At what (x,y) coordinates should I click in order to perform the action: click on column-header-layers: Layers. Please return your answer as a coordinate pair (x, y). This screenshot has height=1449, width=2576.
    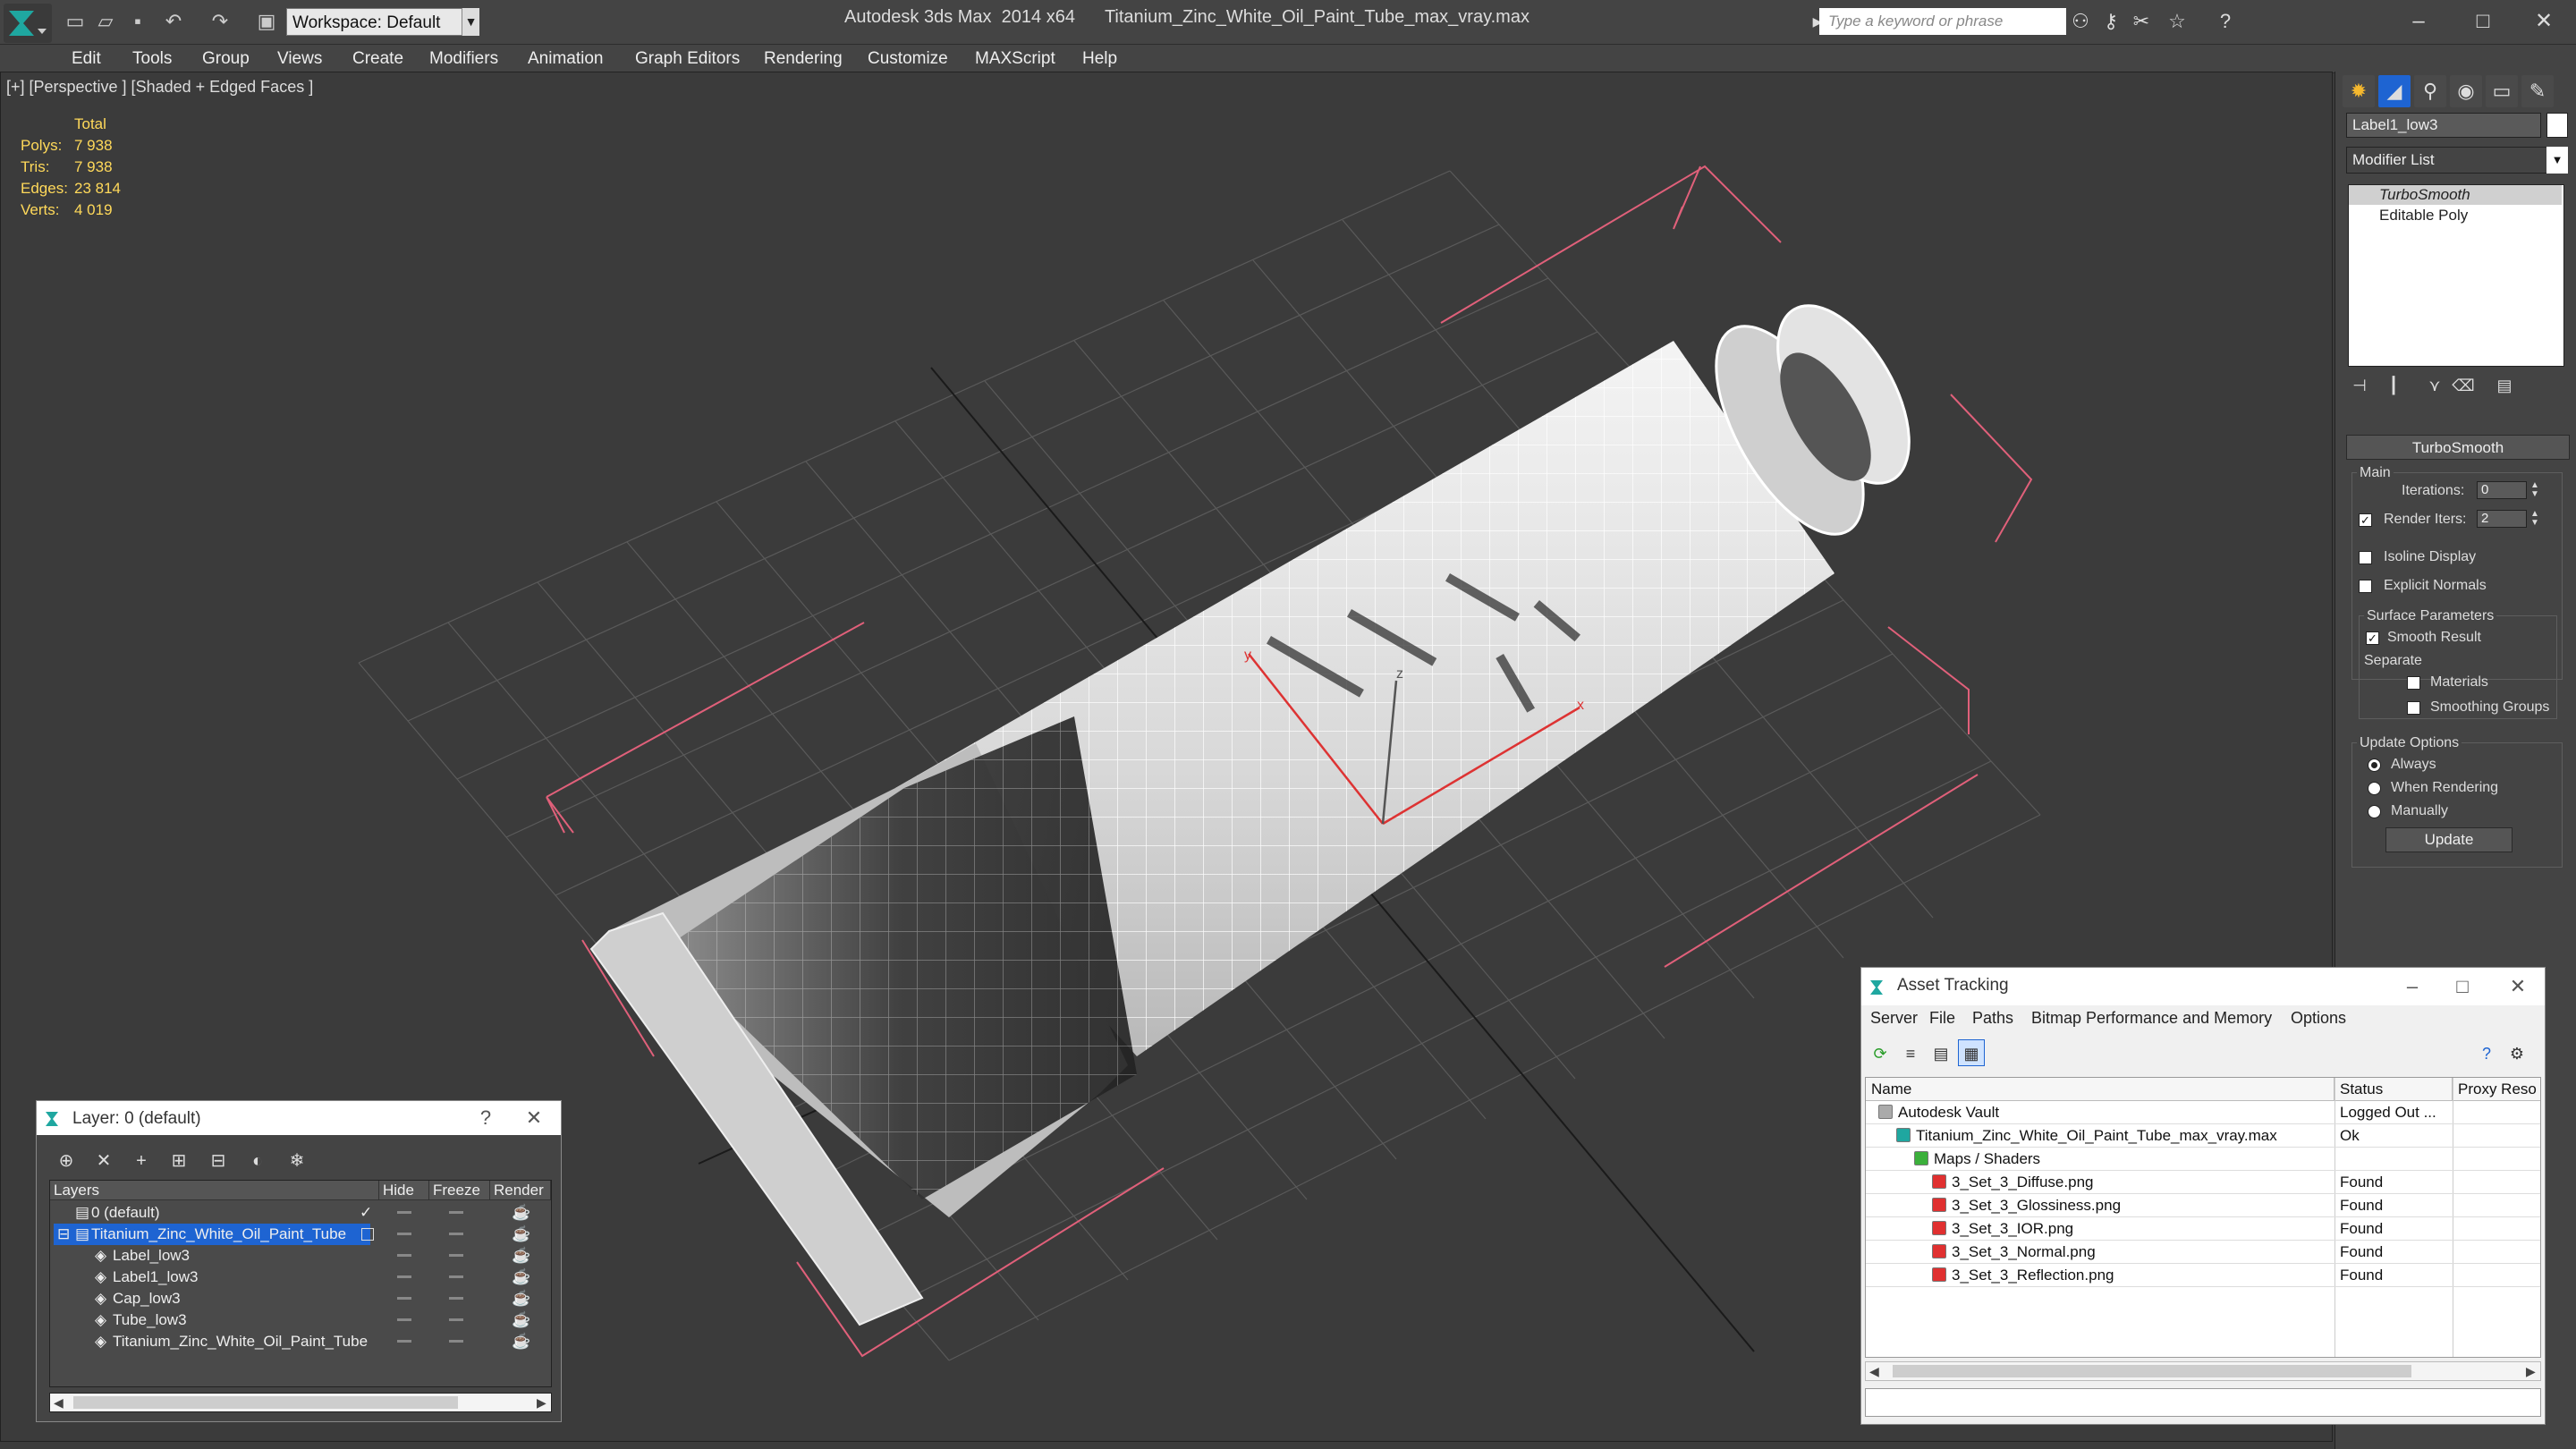
    Looking at the image, I should click on (214, 1190).